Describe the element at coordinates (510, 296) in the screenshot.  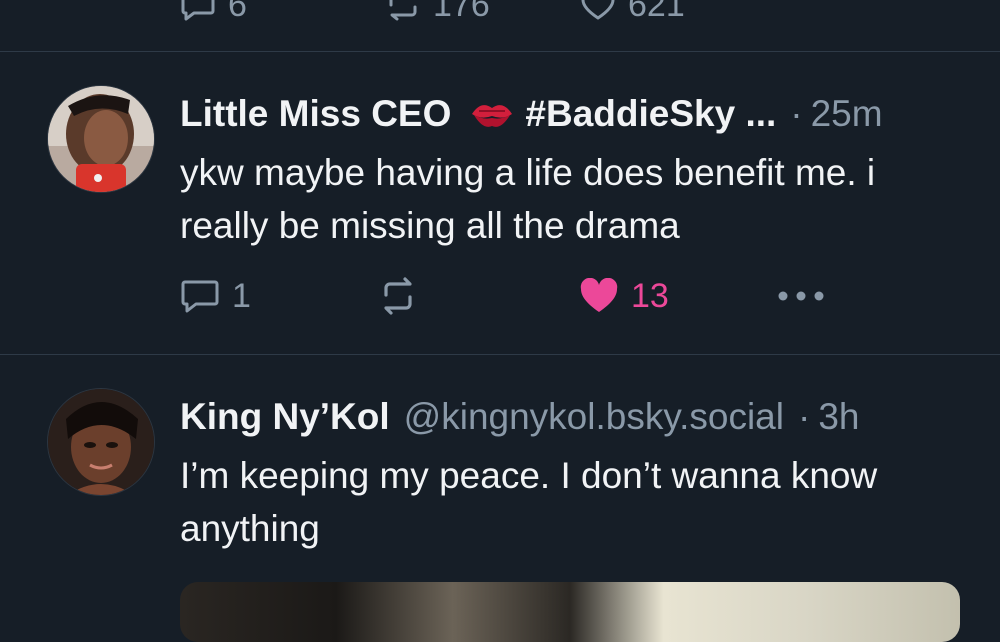
I see `post-actions: 1 13` at that location.